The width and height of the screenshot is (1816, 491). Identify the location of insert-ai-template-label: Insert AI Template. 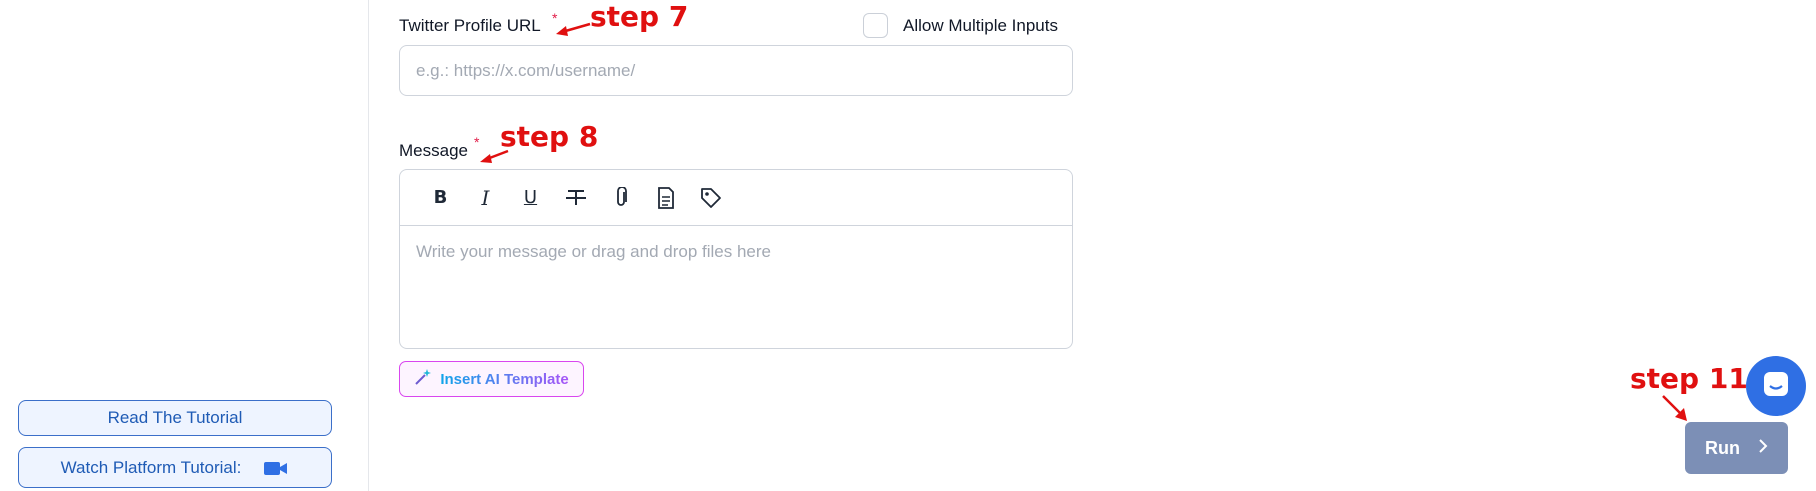
(504, 379).